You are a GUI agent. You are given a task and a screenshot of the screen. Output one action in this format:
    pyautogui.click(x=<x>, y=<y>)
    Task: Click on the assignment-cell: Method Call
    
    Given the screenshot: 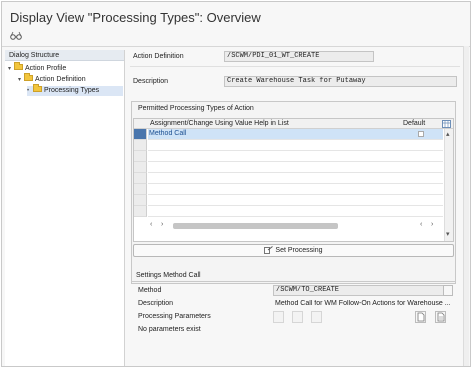 What is the action you would take?
    pyautogui.click(x=167, y=133)
    